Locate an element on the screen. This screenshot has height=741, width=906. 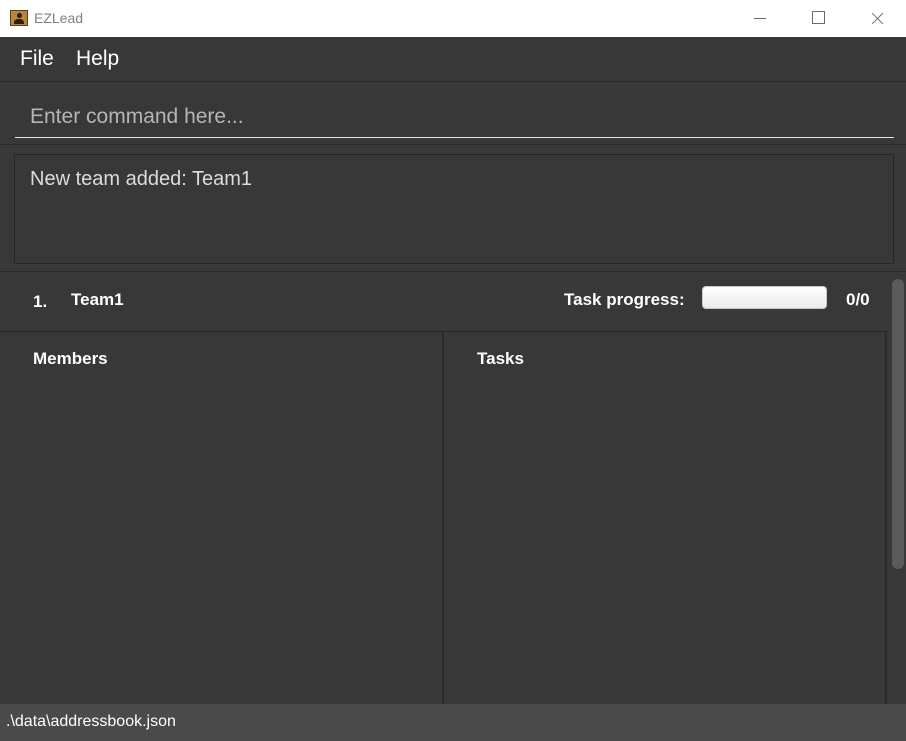
command-input is located at coordinates (454, 117).